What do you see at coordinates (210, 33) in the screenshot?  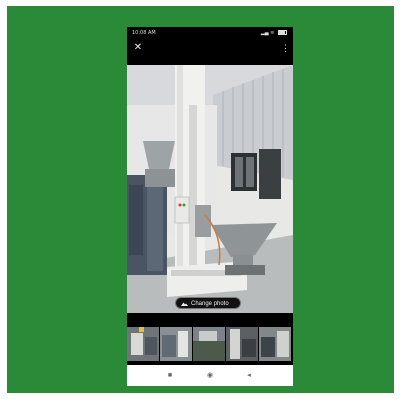 I see `status-bar: 10:08 AM ▂▄ ≋` at bounding box center [210, 33].